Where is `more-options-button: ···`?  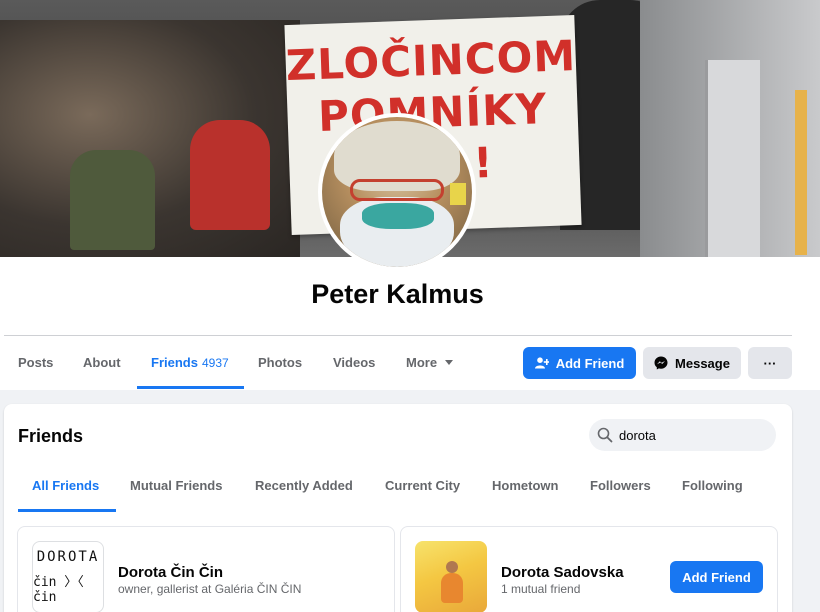
more-options-button: ··· is located at coordinates (770, 363).